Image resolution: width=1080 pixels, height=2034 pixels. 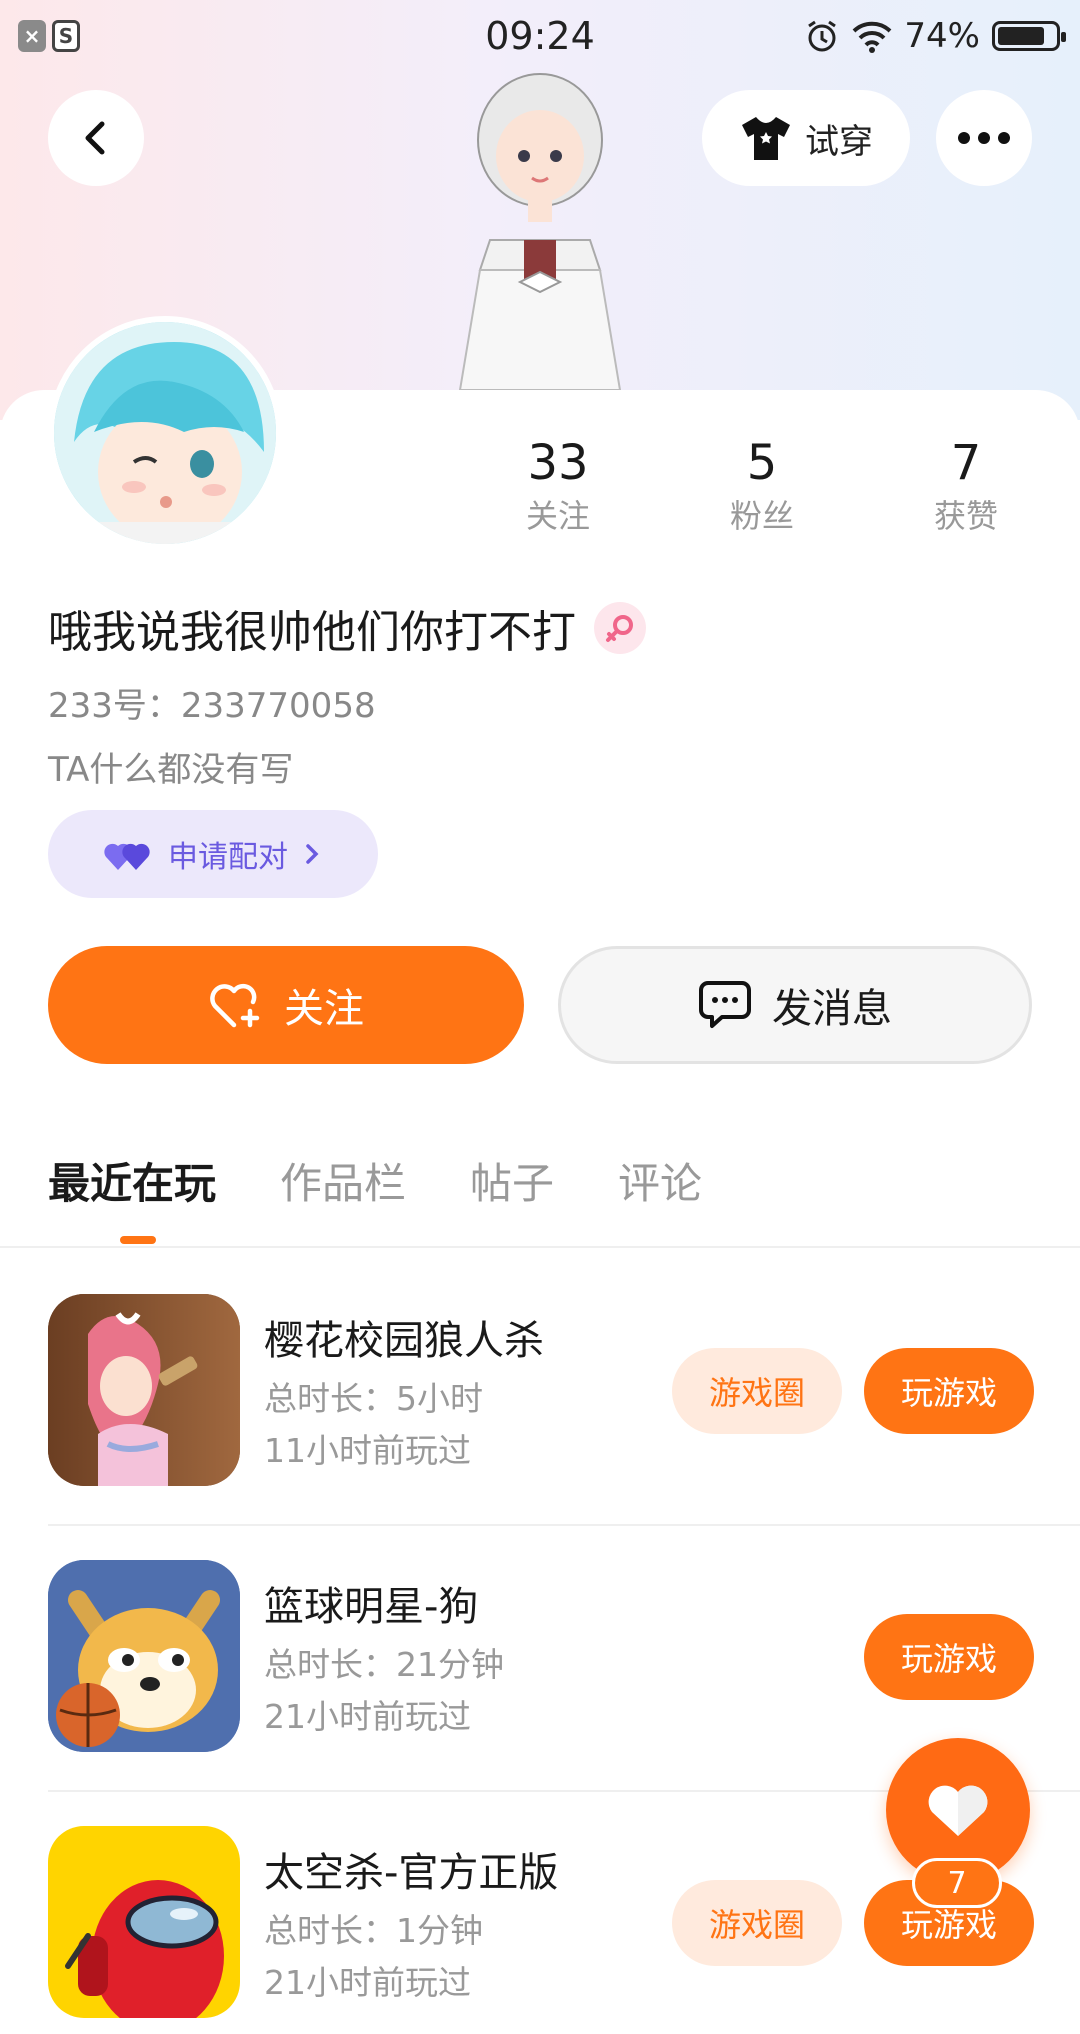 What do you see at coordinates (371, 1607) in the screenshot?
I see `game-name: 篮球明星-狗` at bounding box center [371, 1607].